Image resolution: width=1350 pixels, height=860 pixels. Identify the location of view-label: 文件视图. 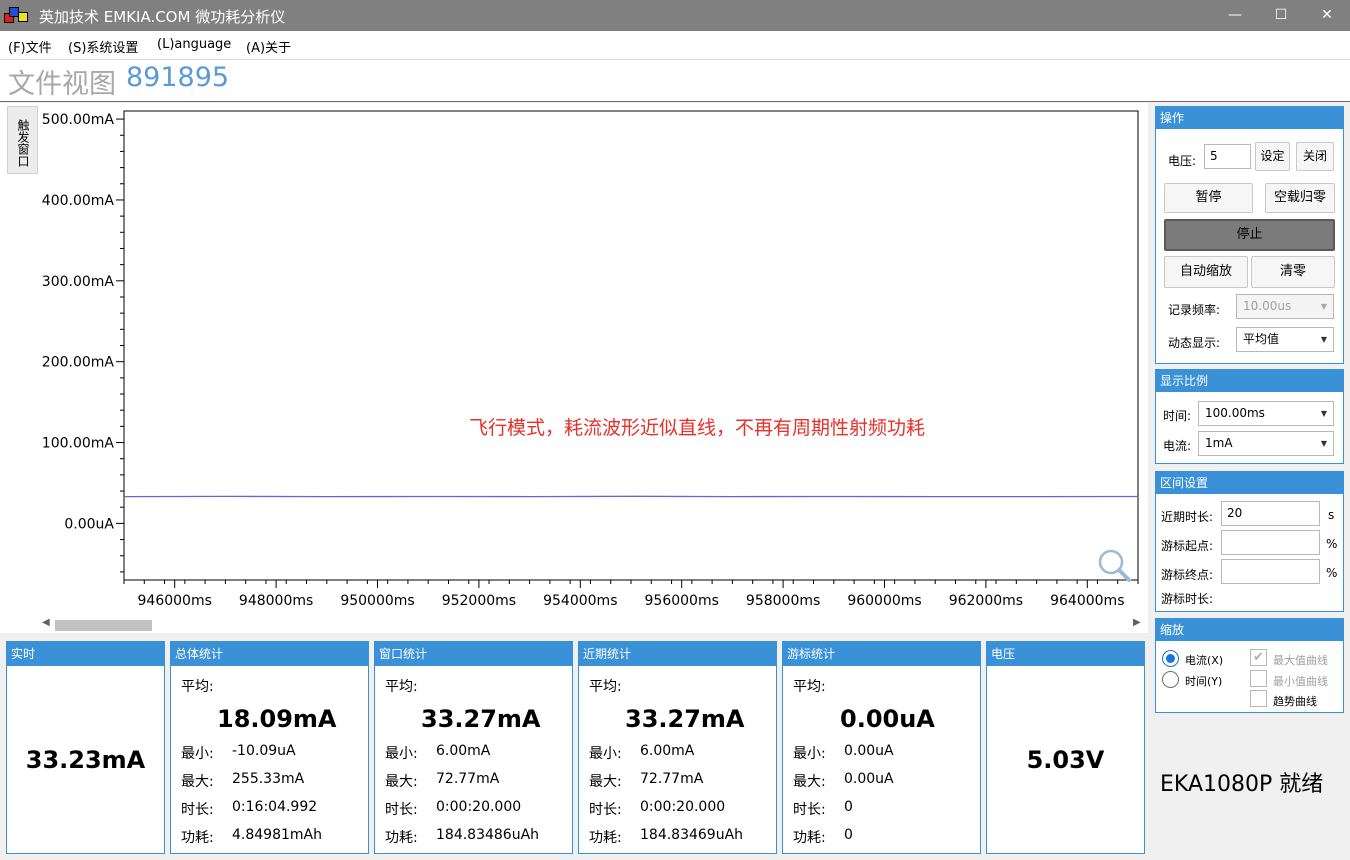
(62, 84).